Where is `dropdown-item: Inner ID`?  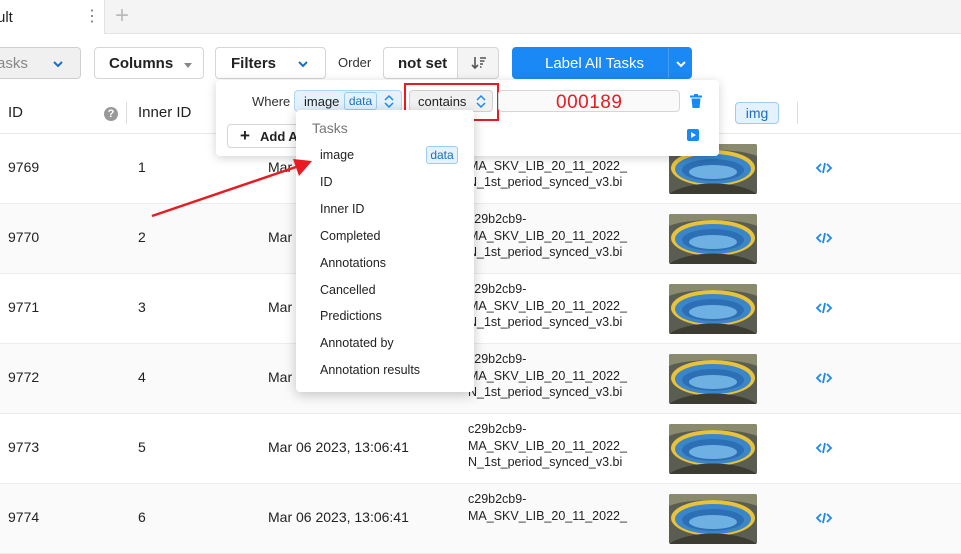
dropdown-item: Inner ID is located at coordinates (385, 209).